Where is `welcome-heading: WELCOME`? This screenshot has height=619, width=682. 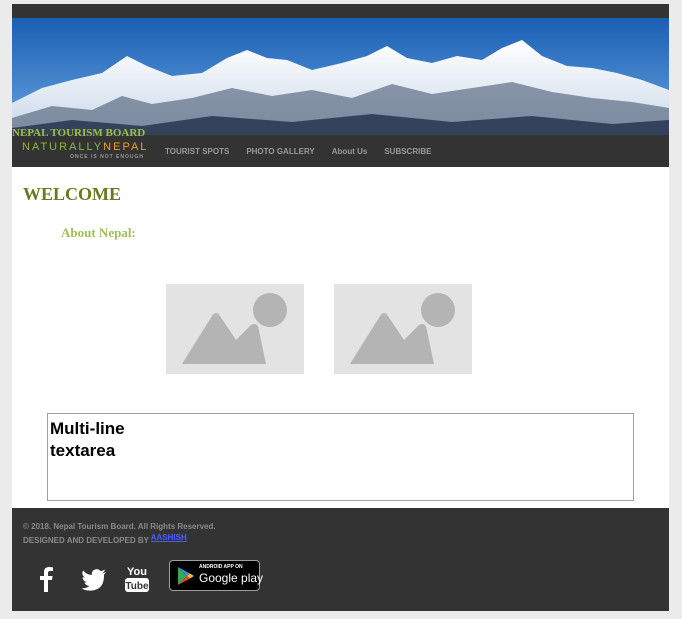
welcome-heading: WELCOME is located at coordinates (72, 194).